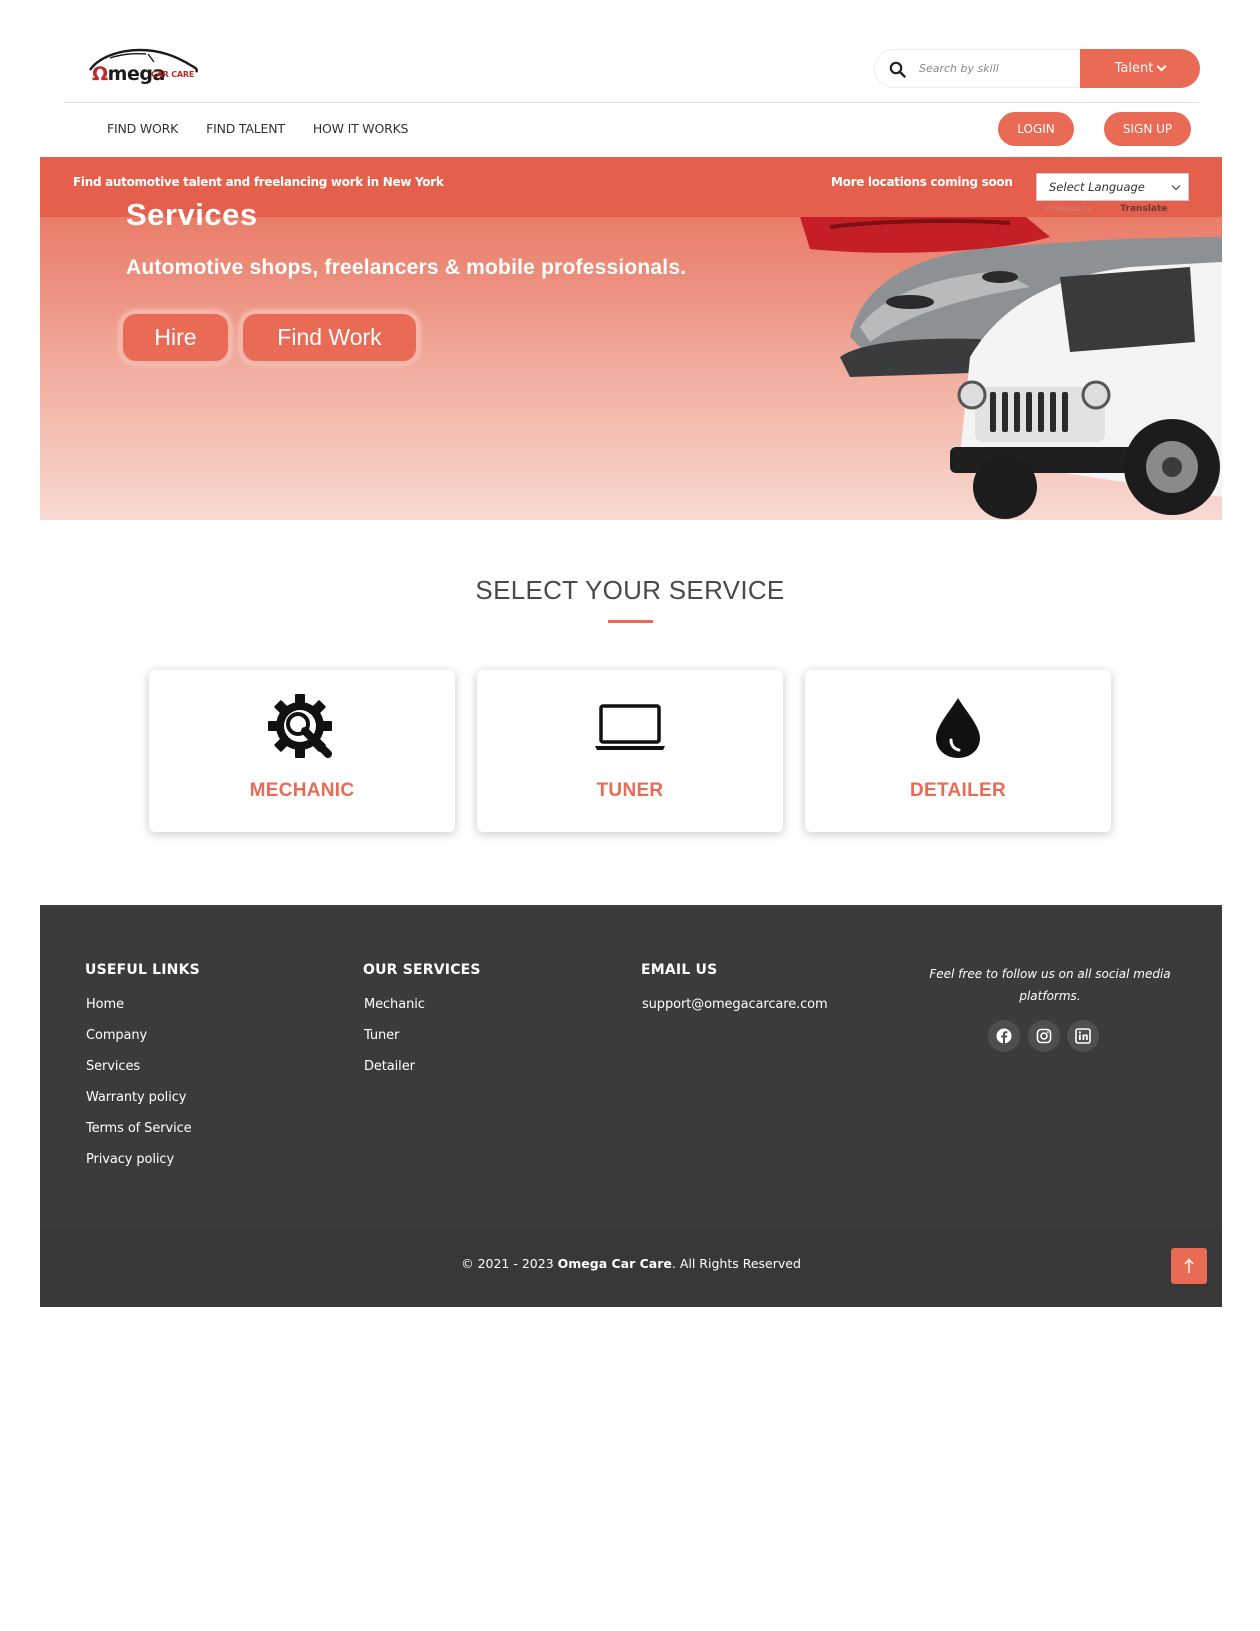 This screenshot has width=1260, height=1631. I want to click on linkedin-glyph, so click(1083, 1036).